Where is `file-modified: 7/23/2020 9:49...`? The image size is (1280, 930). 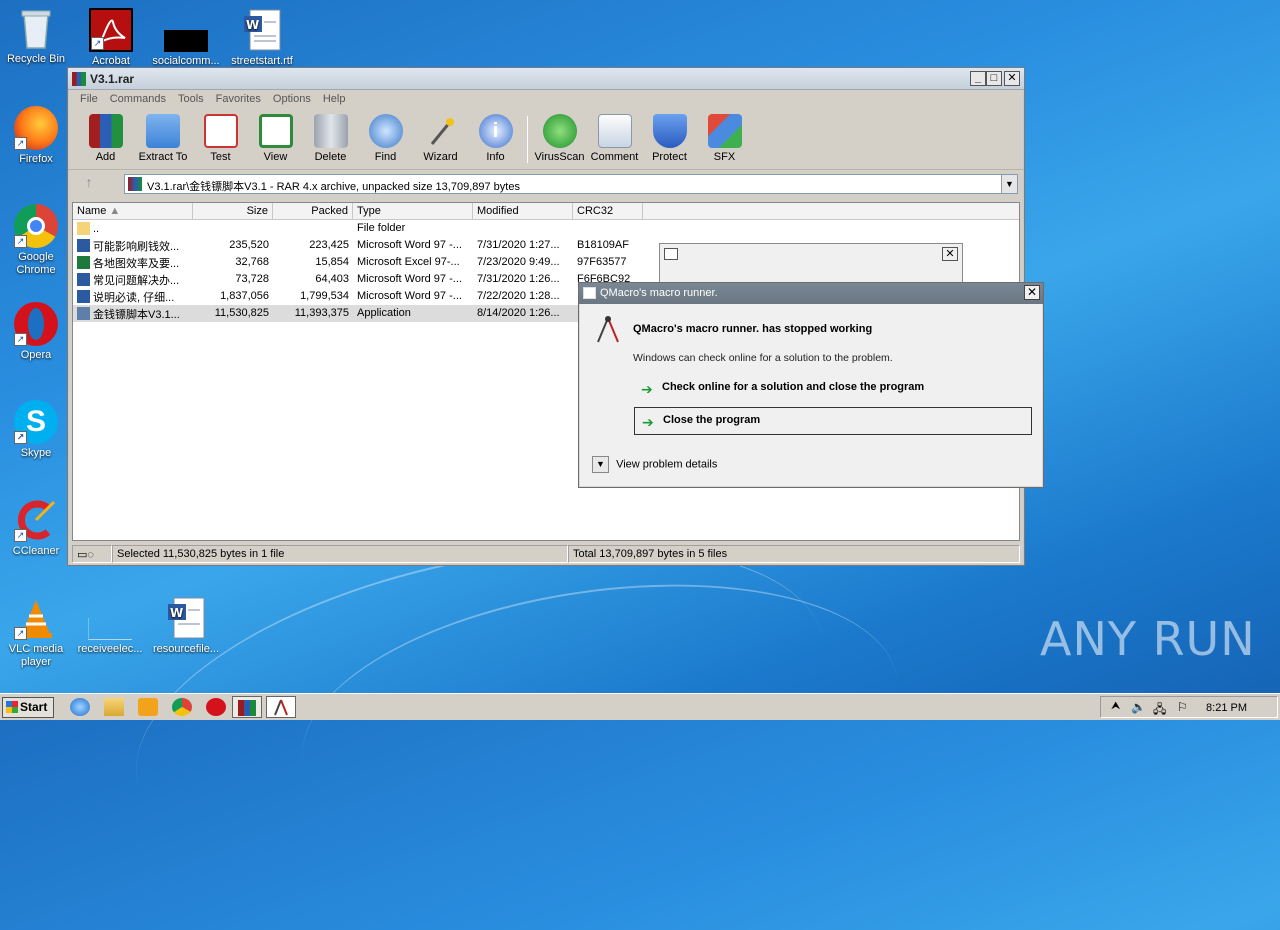 file-modified: 7/23/2020 9:49... is located at coordinates (518, 262).